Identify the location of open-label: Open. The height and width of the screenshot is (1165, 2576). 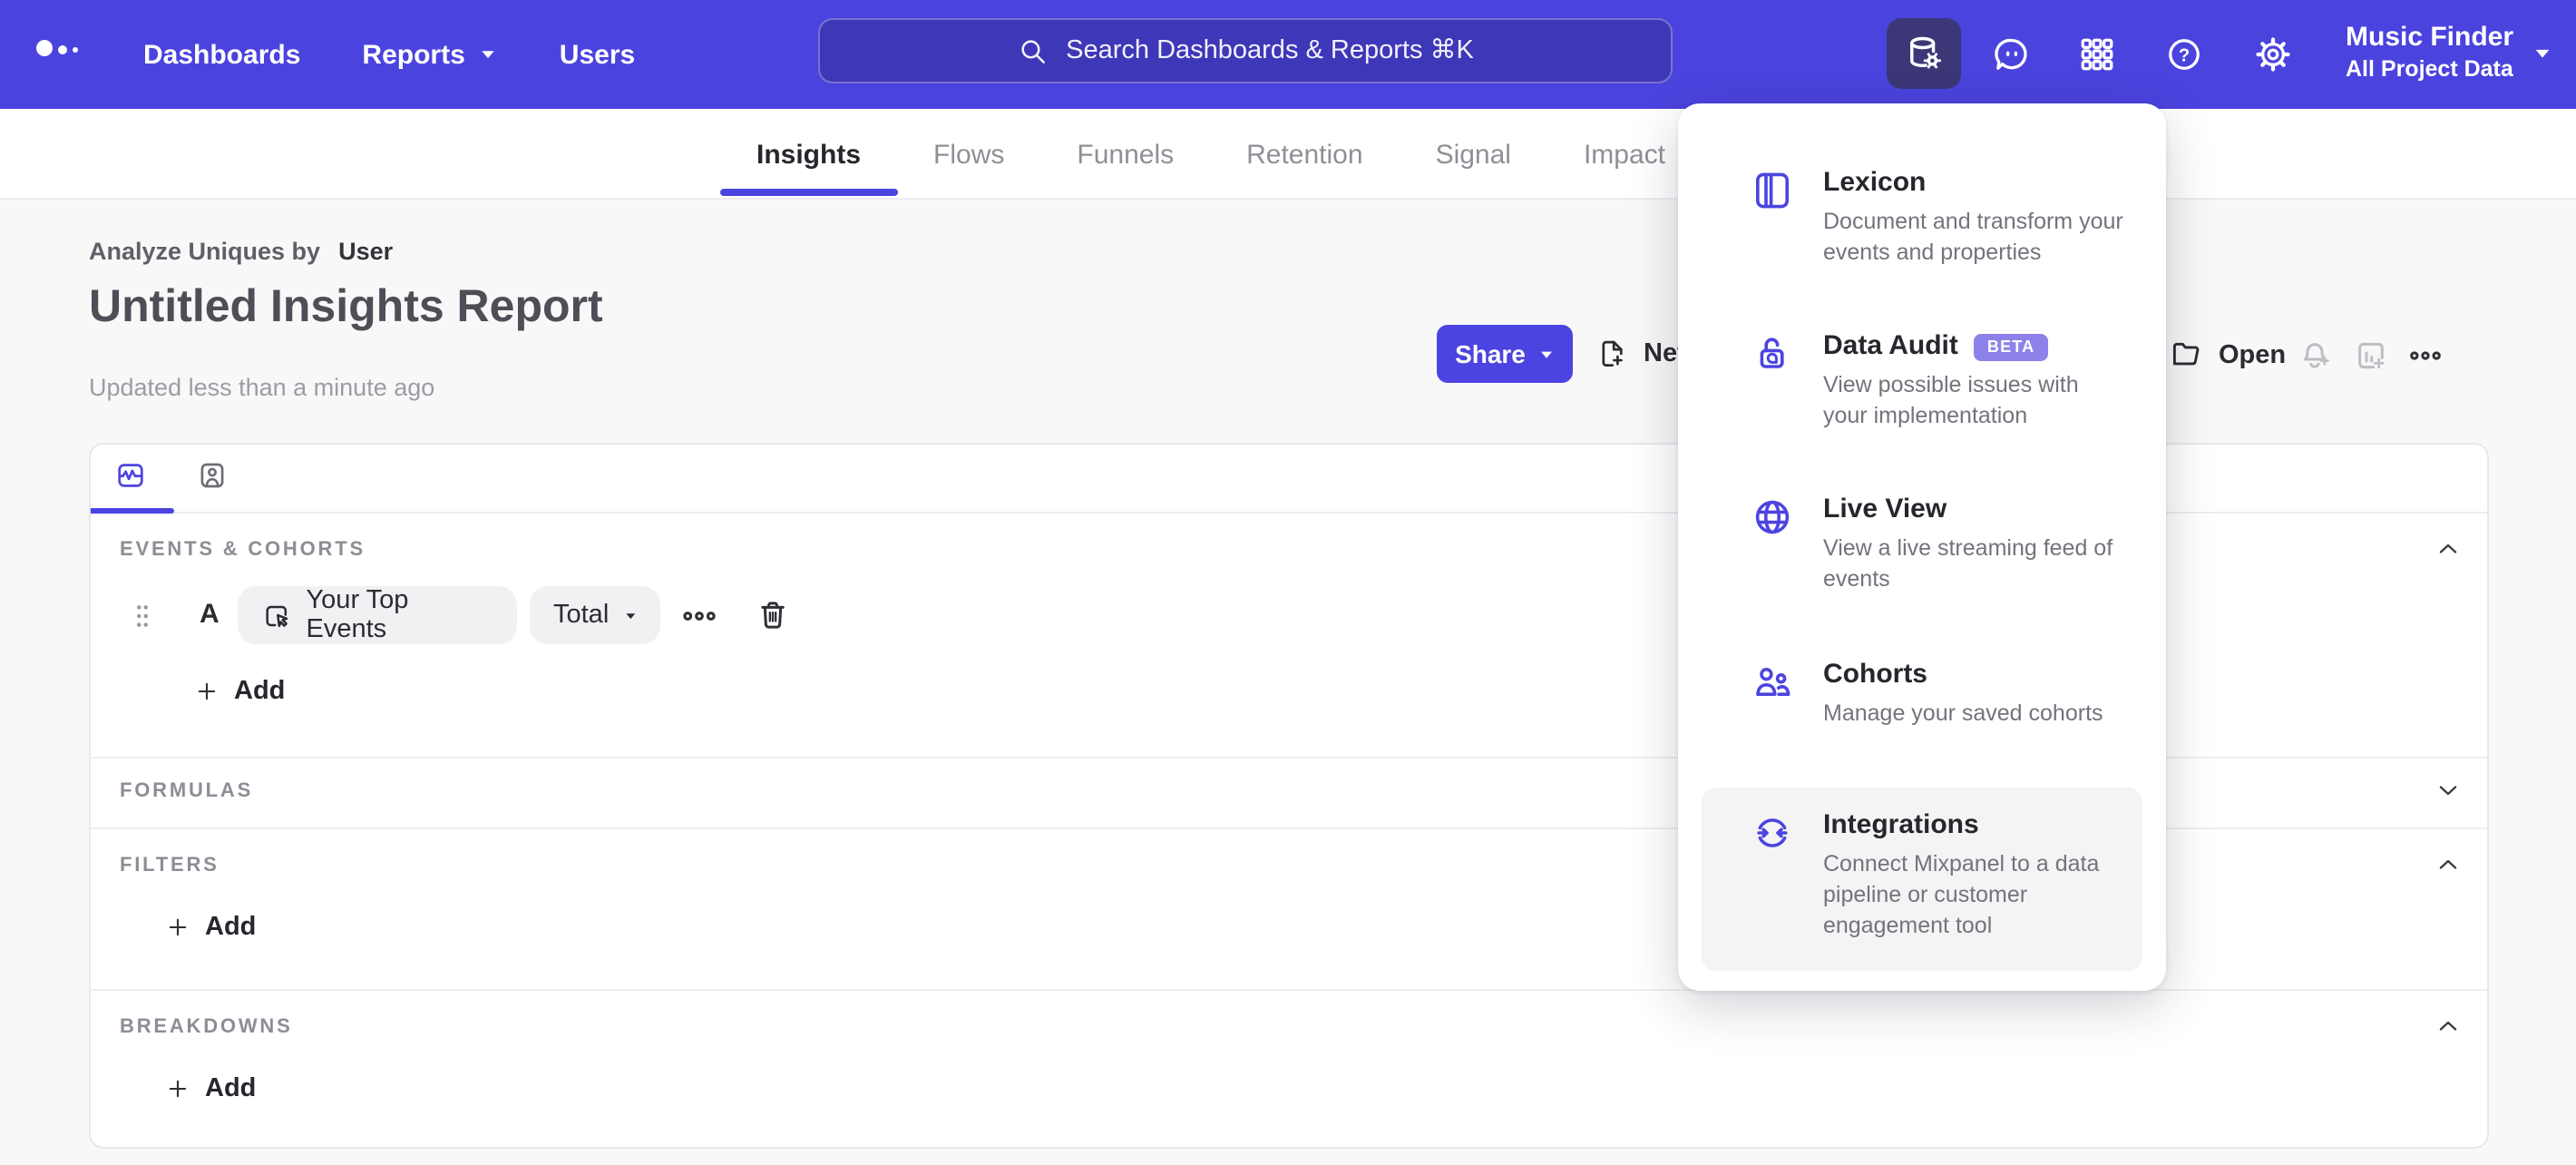
(2253, 354).